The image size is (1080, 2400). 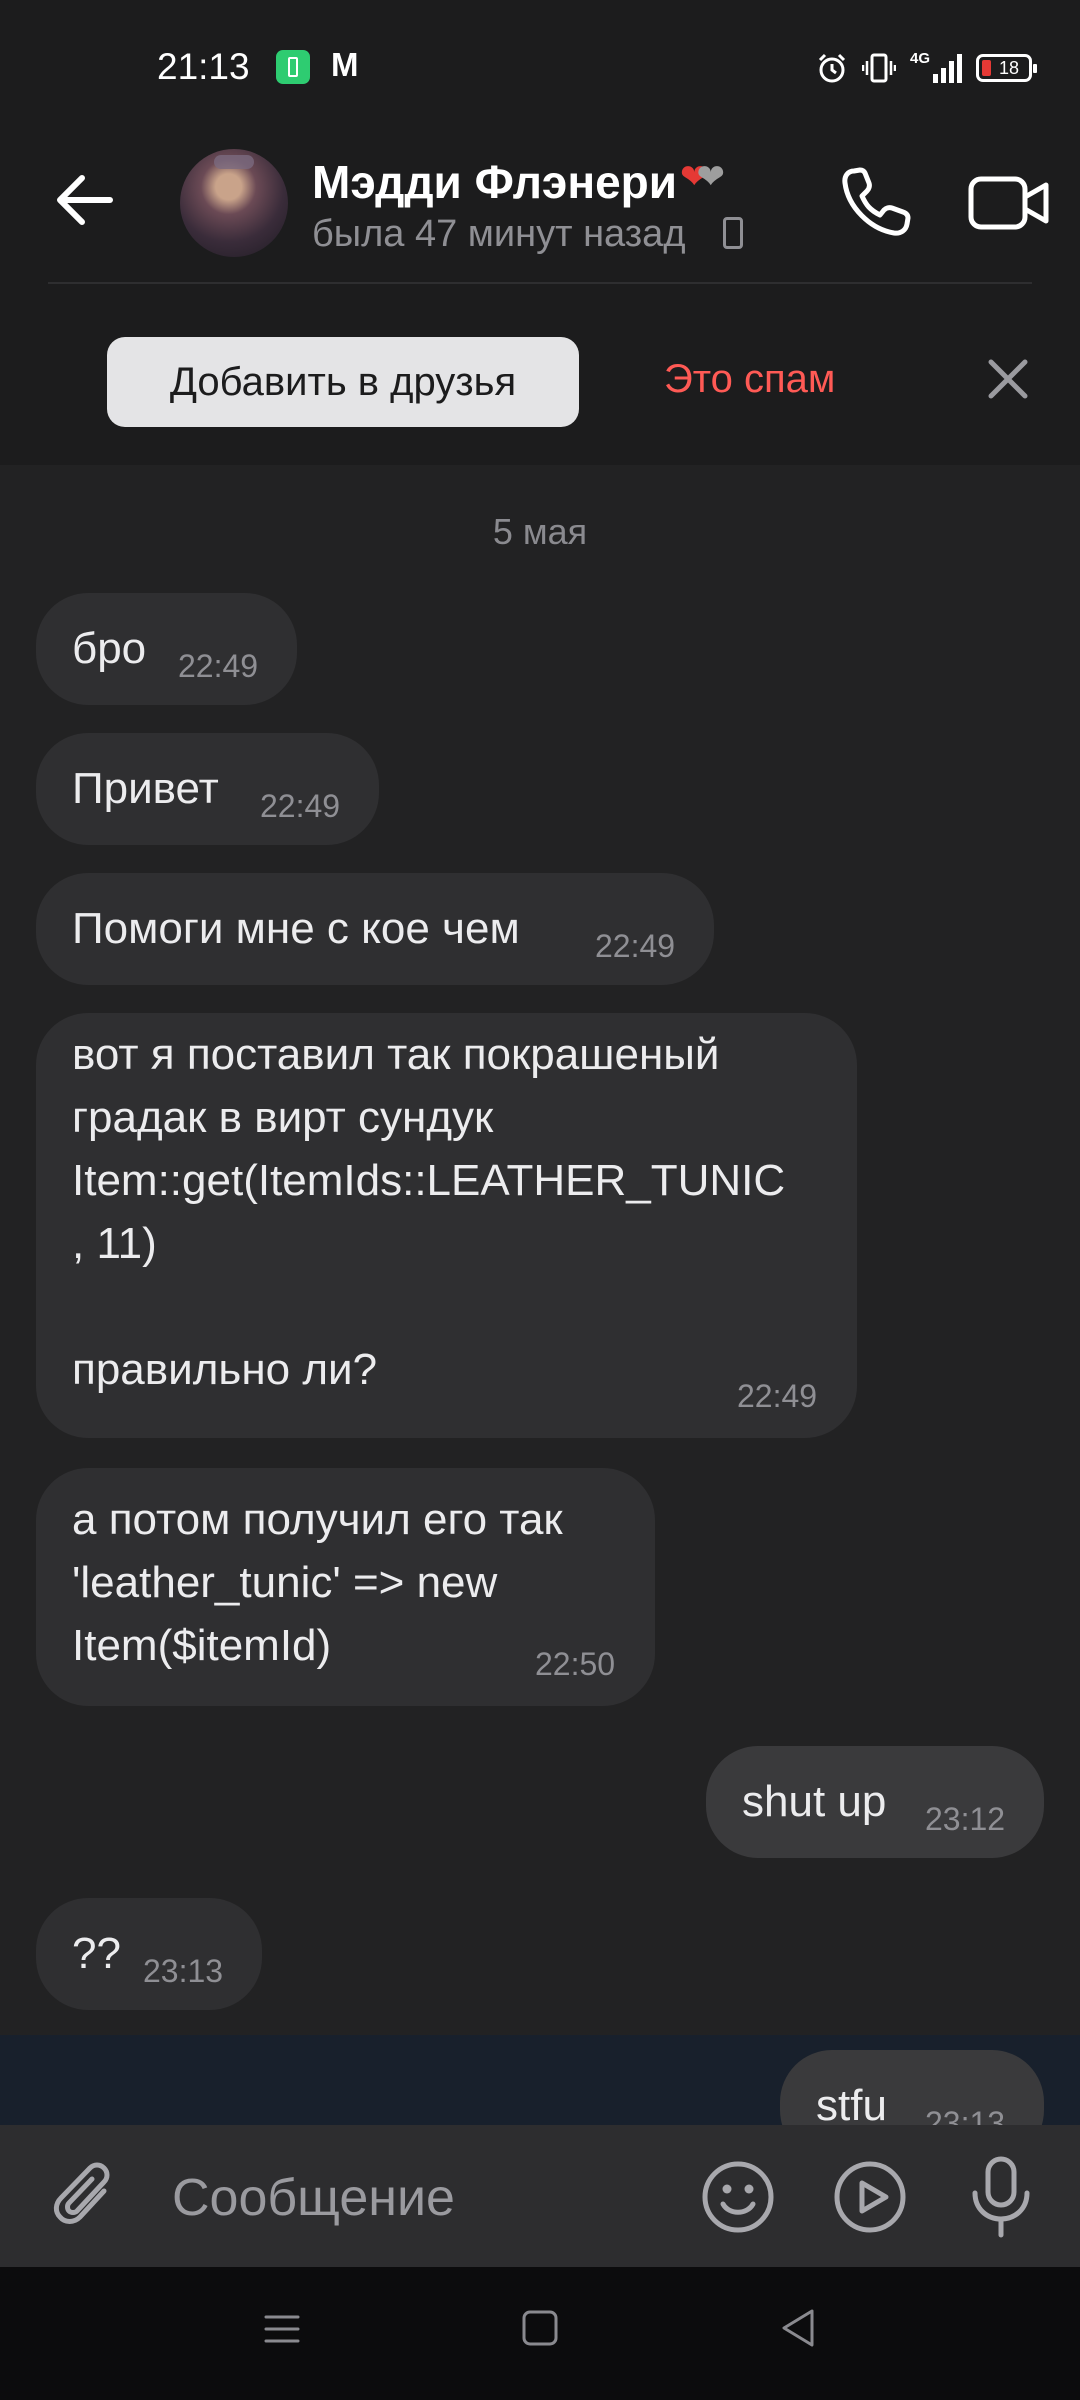 I want to click on back-arrow-icon, so click(x=85, y=200).